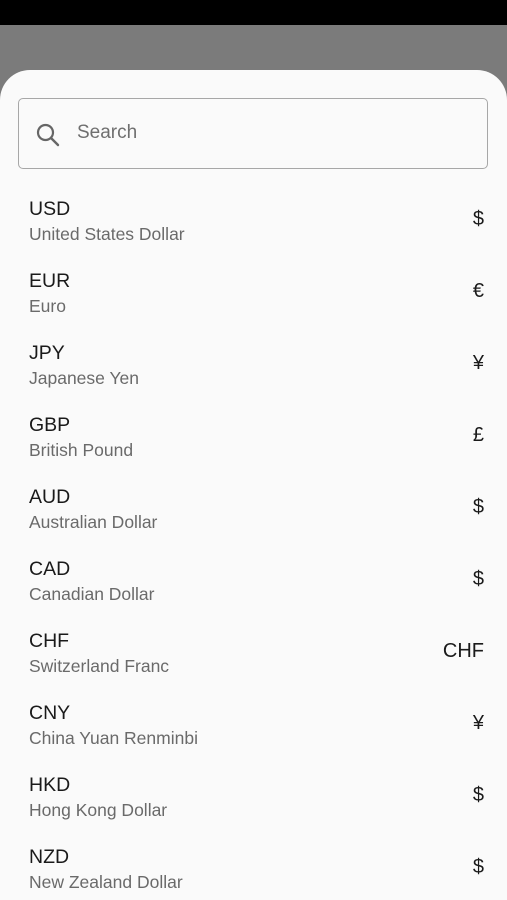 Image resolution: width=507 pixels, height=900 pixels. I want to click on currency-name: British Pound, so click(81, 450).